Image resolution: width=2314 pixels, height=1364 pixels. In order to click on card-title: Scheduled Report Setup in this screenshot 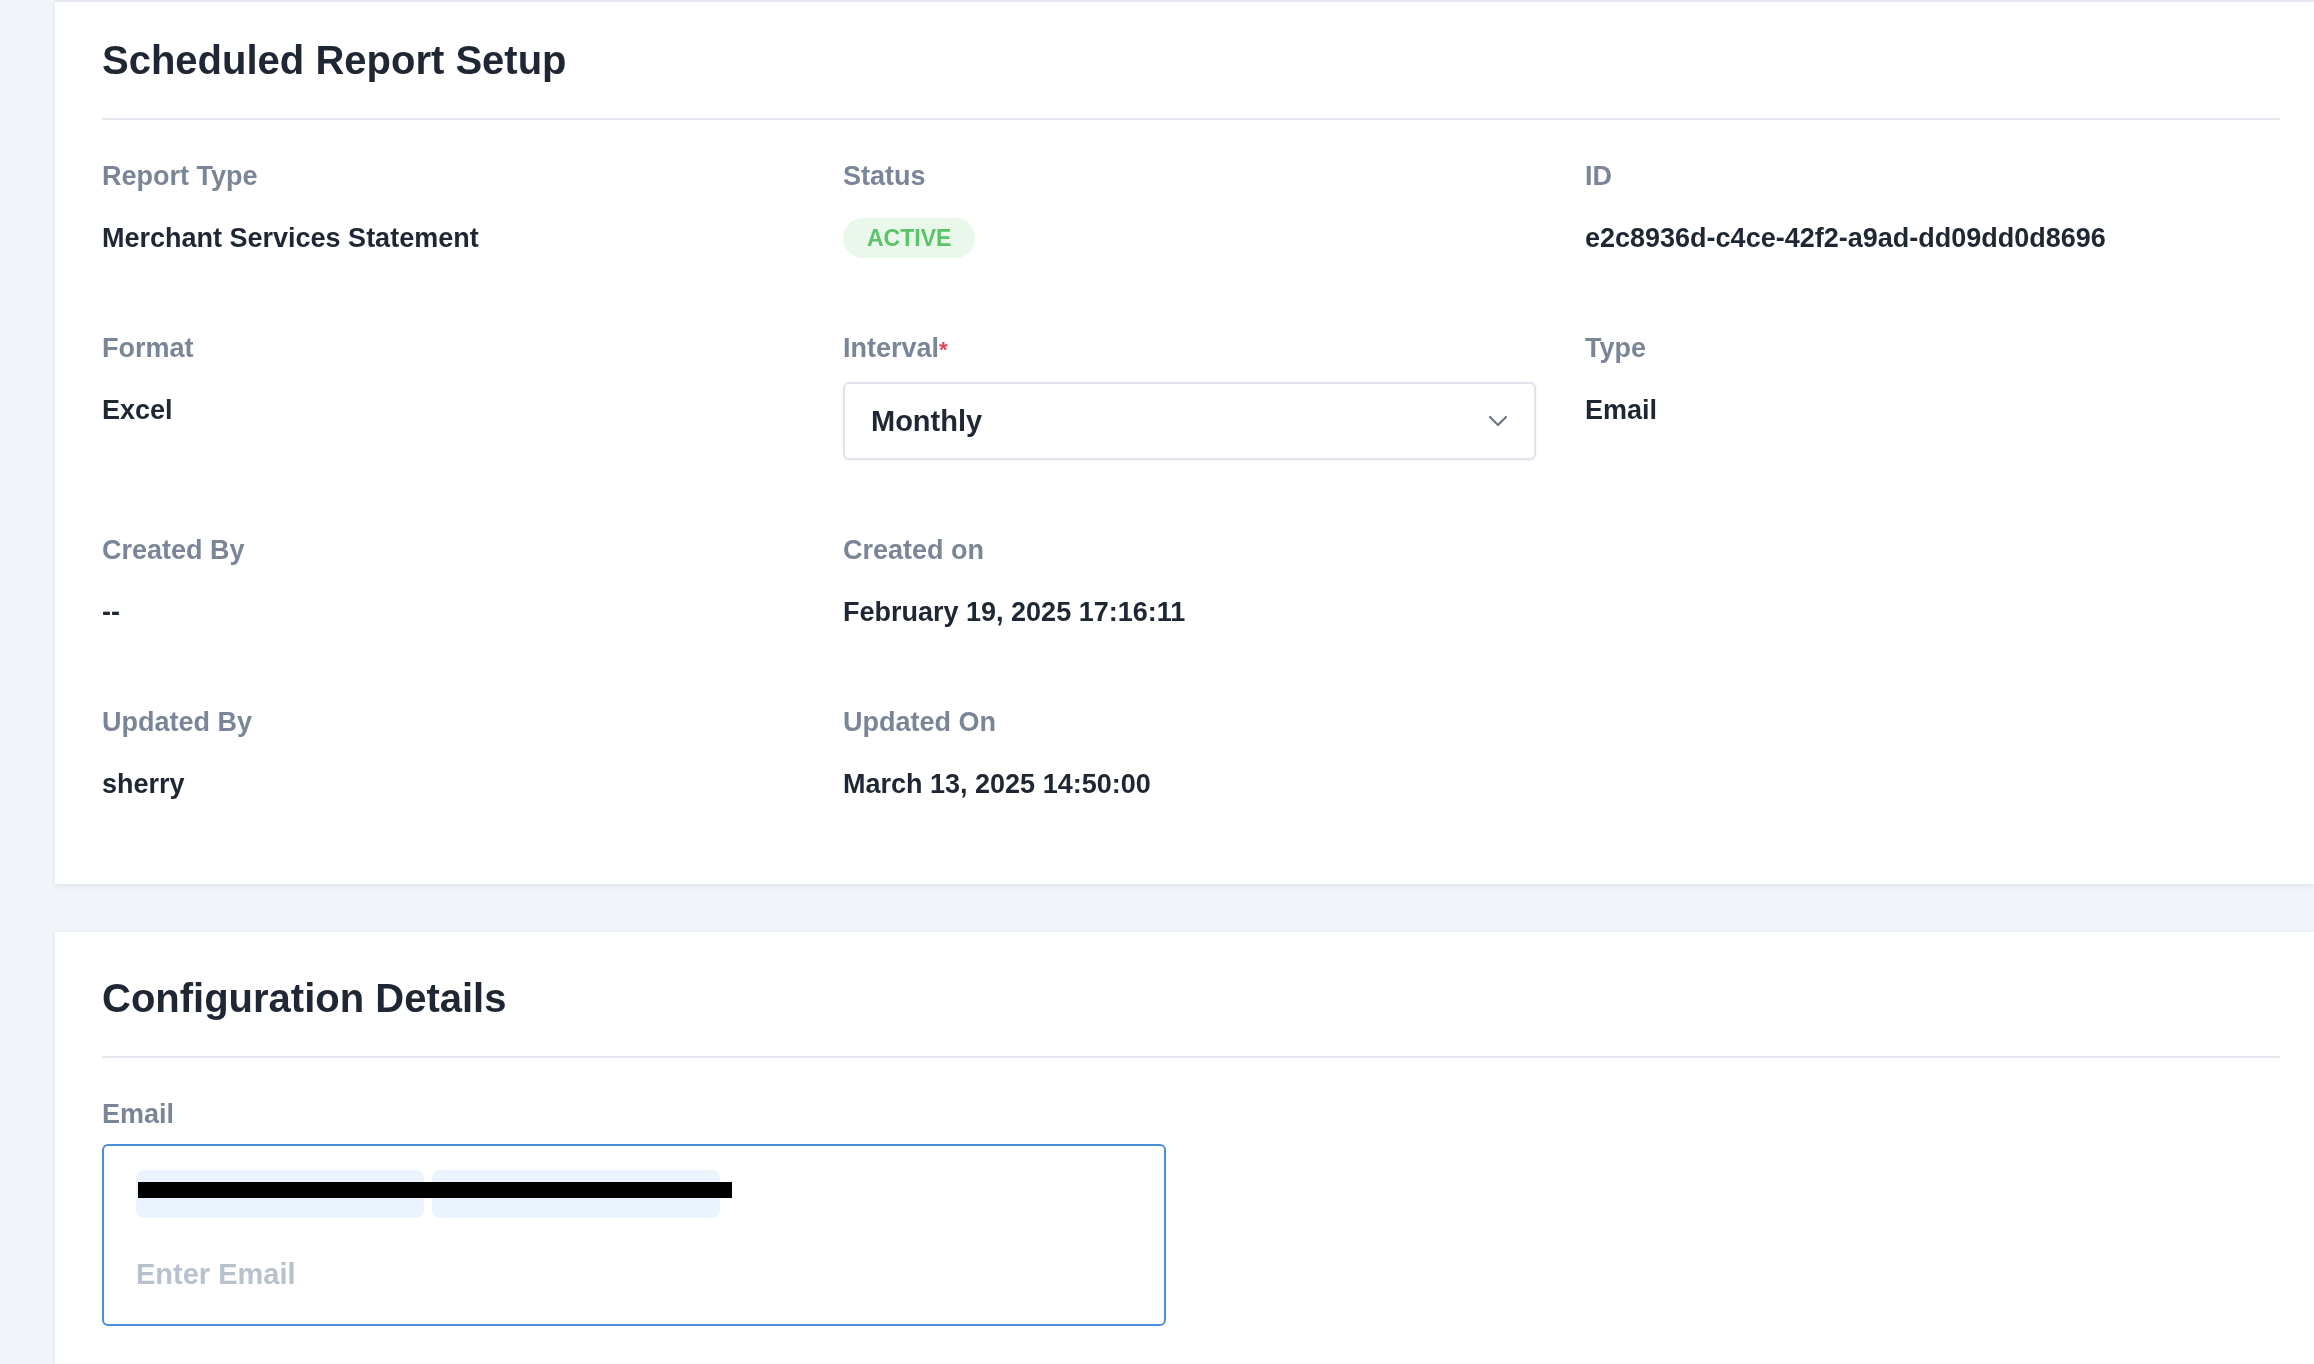, I will do `click(335, 60)`.